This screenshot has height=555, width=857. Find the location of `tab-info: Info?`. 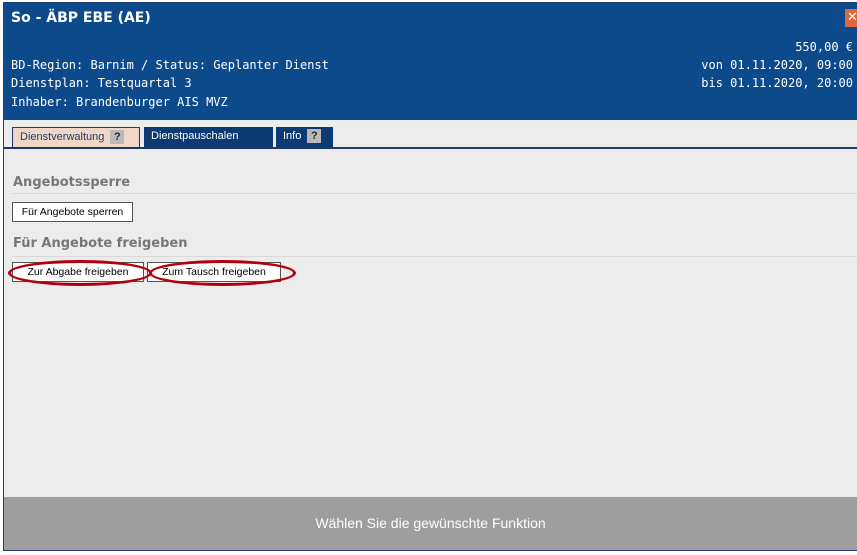

tab-info: Info? is located at coordinates (304, 137).